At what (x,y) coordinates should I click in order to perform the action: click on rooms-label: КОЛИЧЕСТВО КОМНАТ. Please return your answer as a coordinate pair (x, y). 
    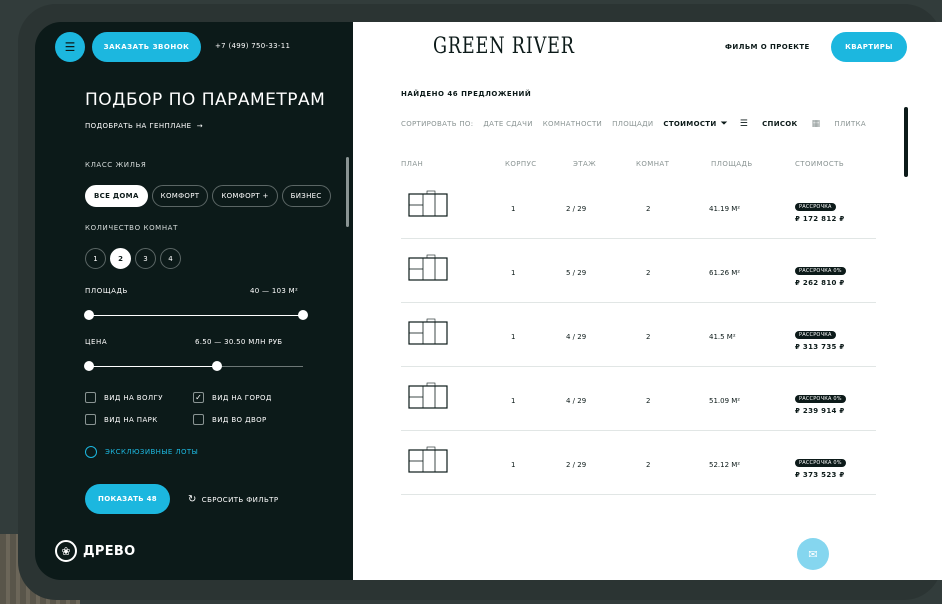
    Looking at the image, I should click on (131, 228).